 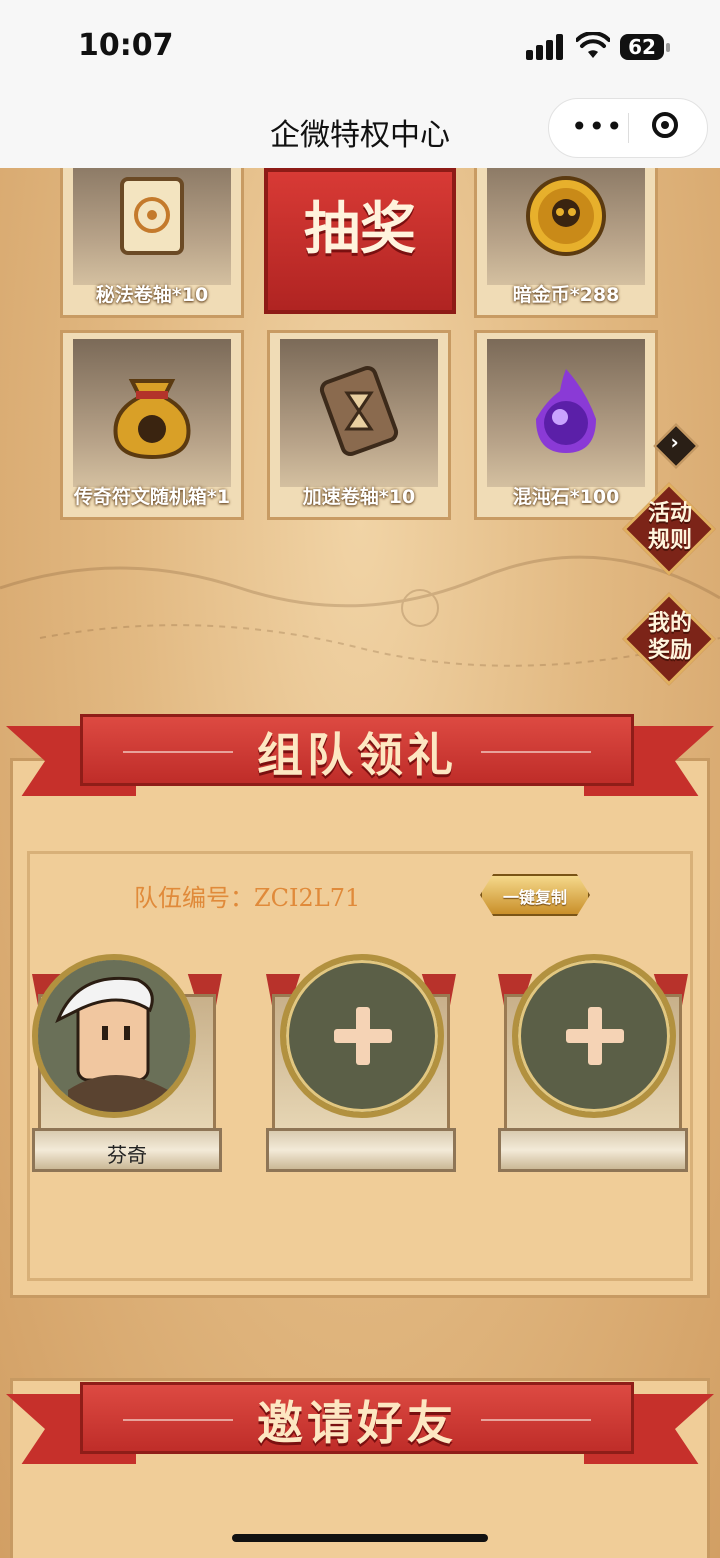 What do you see at coordinates (126, 45) in the screenshot?
I see `status-time: 10:07` at bounding box center [126, 45].